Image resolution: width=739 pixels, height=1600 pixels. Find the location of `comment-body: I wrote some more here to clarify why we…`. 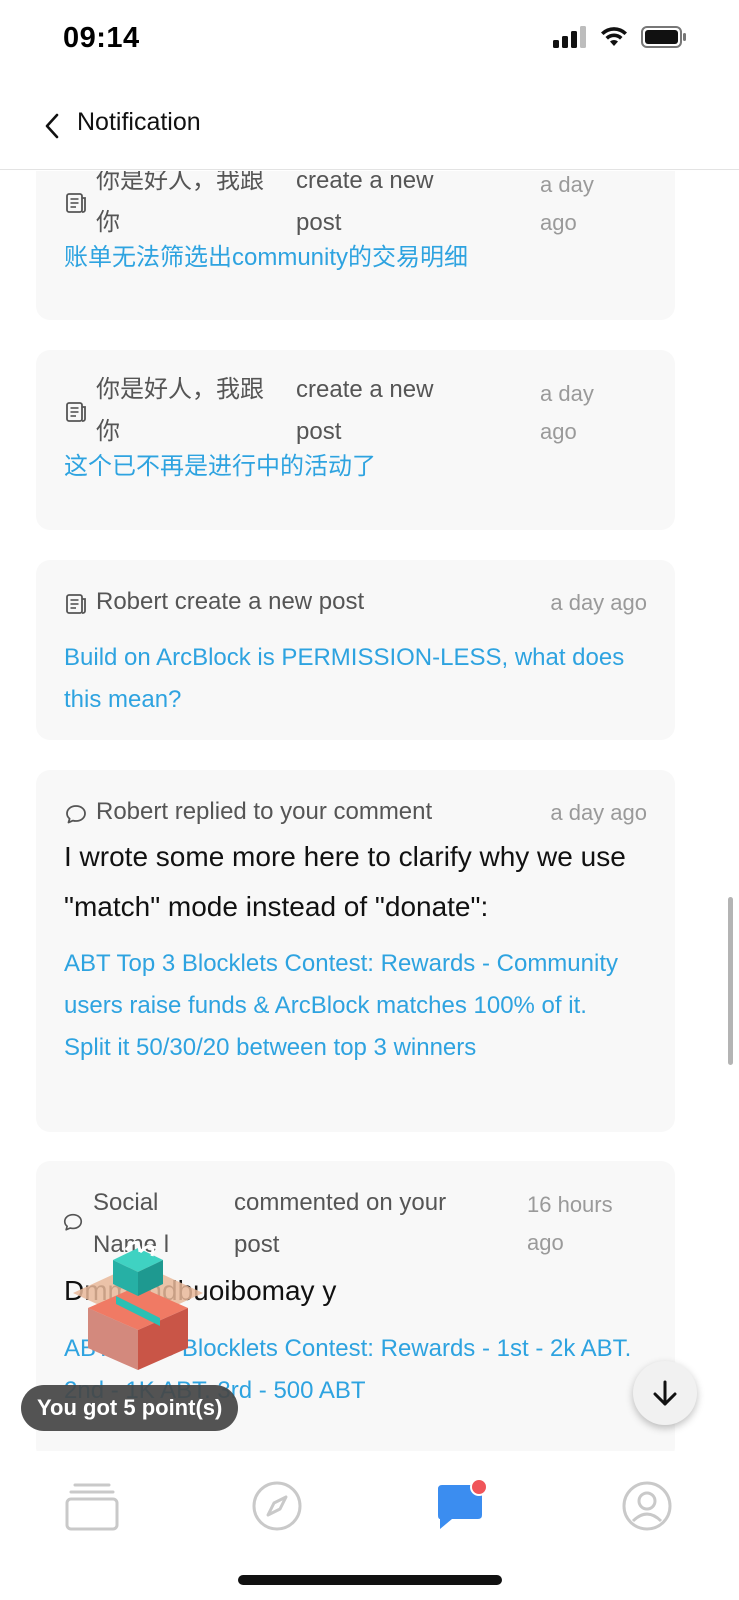

comment-body: I wrote some more here to clarify why we… is located at coordinates (345, 881).